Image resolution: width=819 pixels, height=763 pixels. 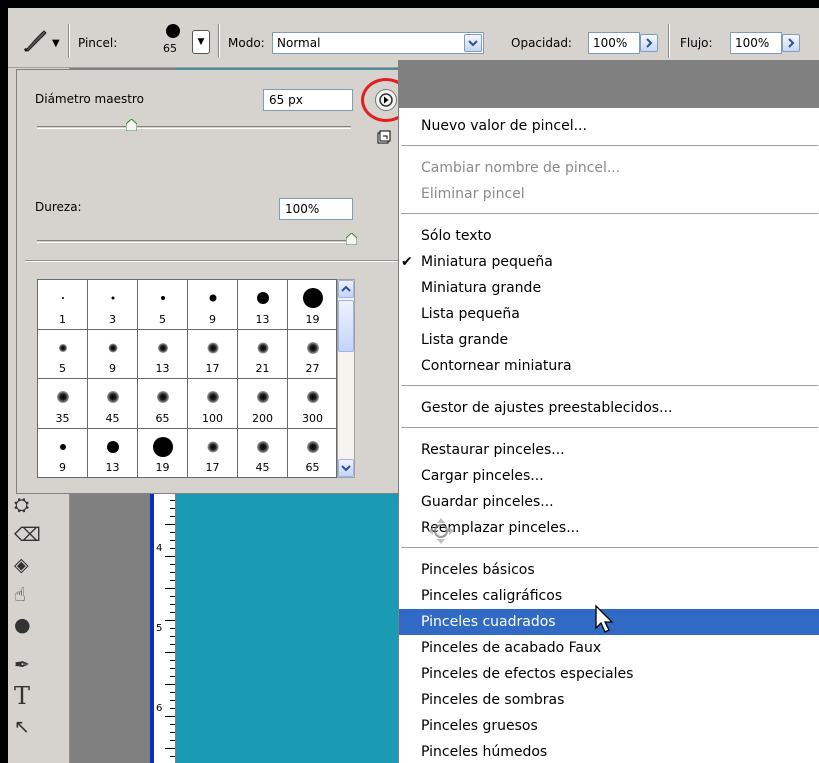 What do you see at coordinates (609, 570) in the screenshot?
I see `menu-item: Pinceles básicos` at bounding box center [609, 570].